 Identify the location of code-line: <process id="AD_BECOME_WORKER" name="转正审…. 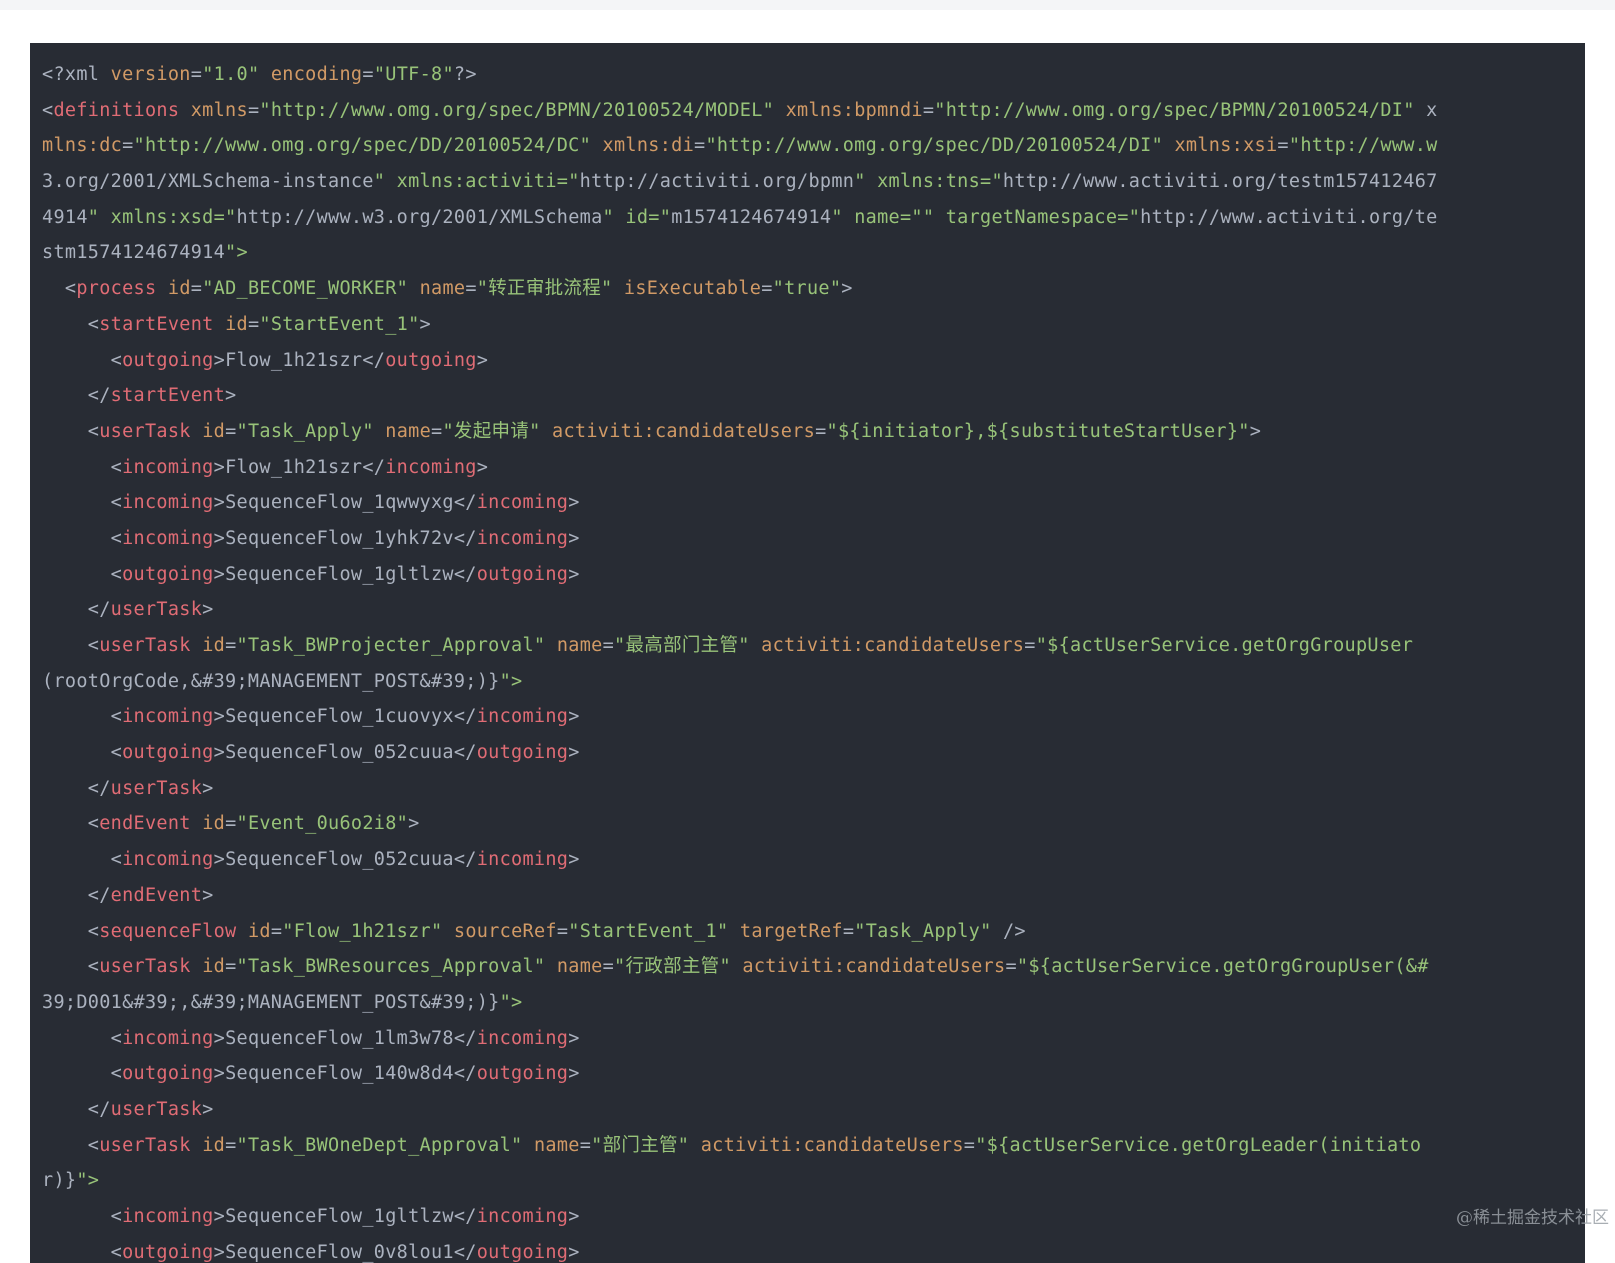
(813, 289).